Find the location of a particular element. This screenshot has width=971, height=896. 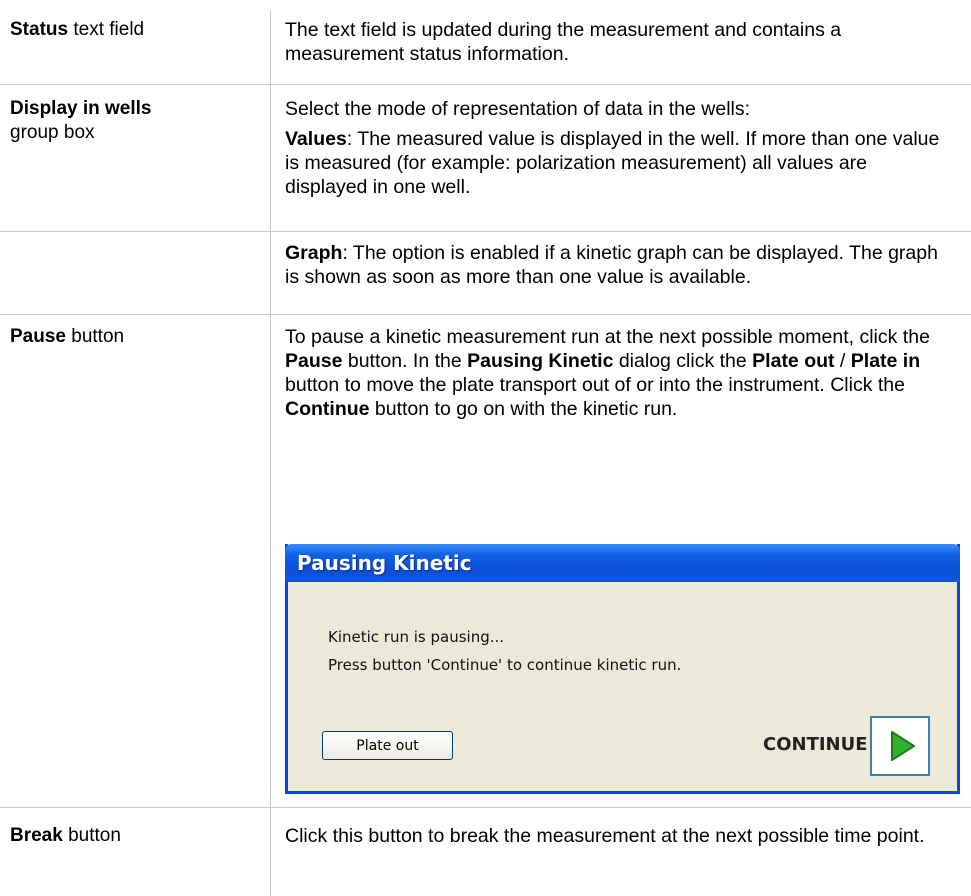

term-display-in-wells: Display in wells group box is located at coordinates (81, 120).